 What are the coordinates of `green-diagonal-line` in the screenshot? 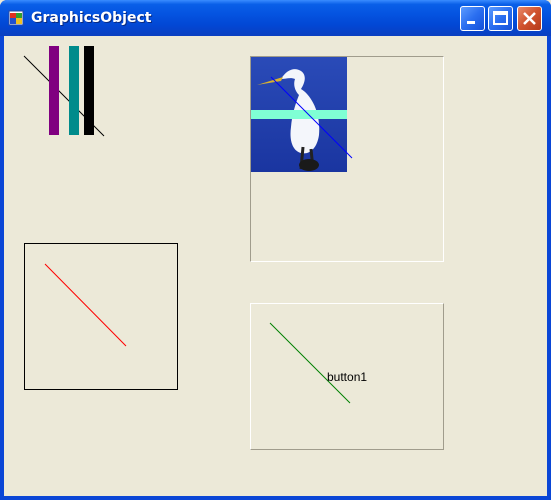 It's located at (310, 363).